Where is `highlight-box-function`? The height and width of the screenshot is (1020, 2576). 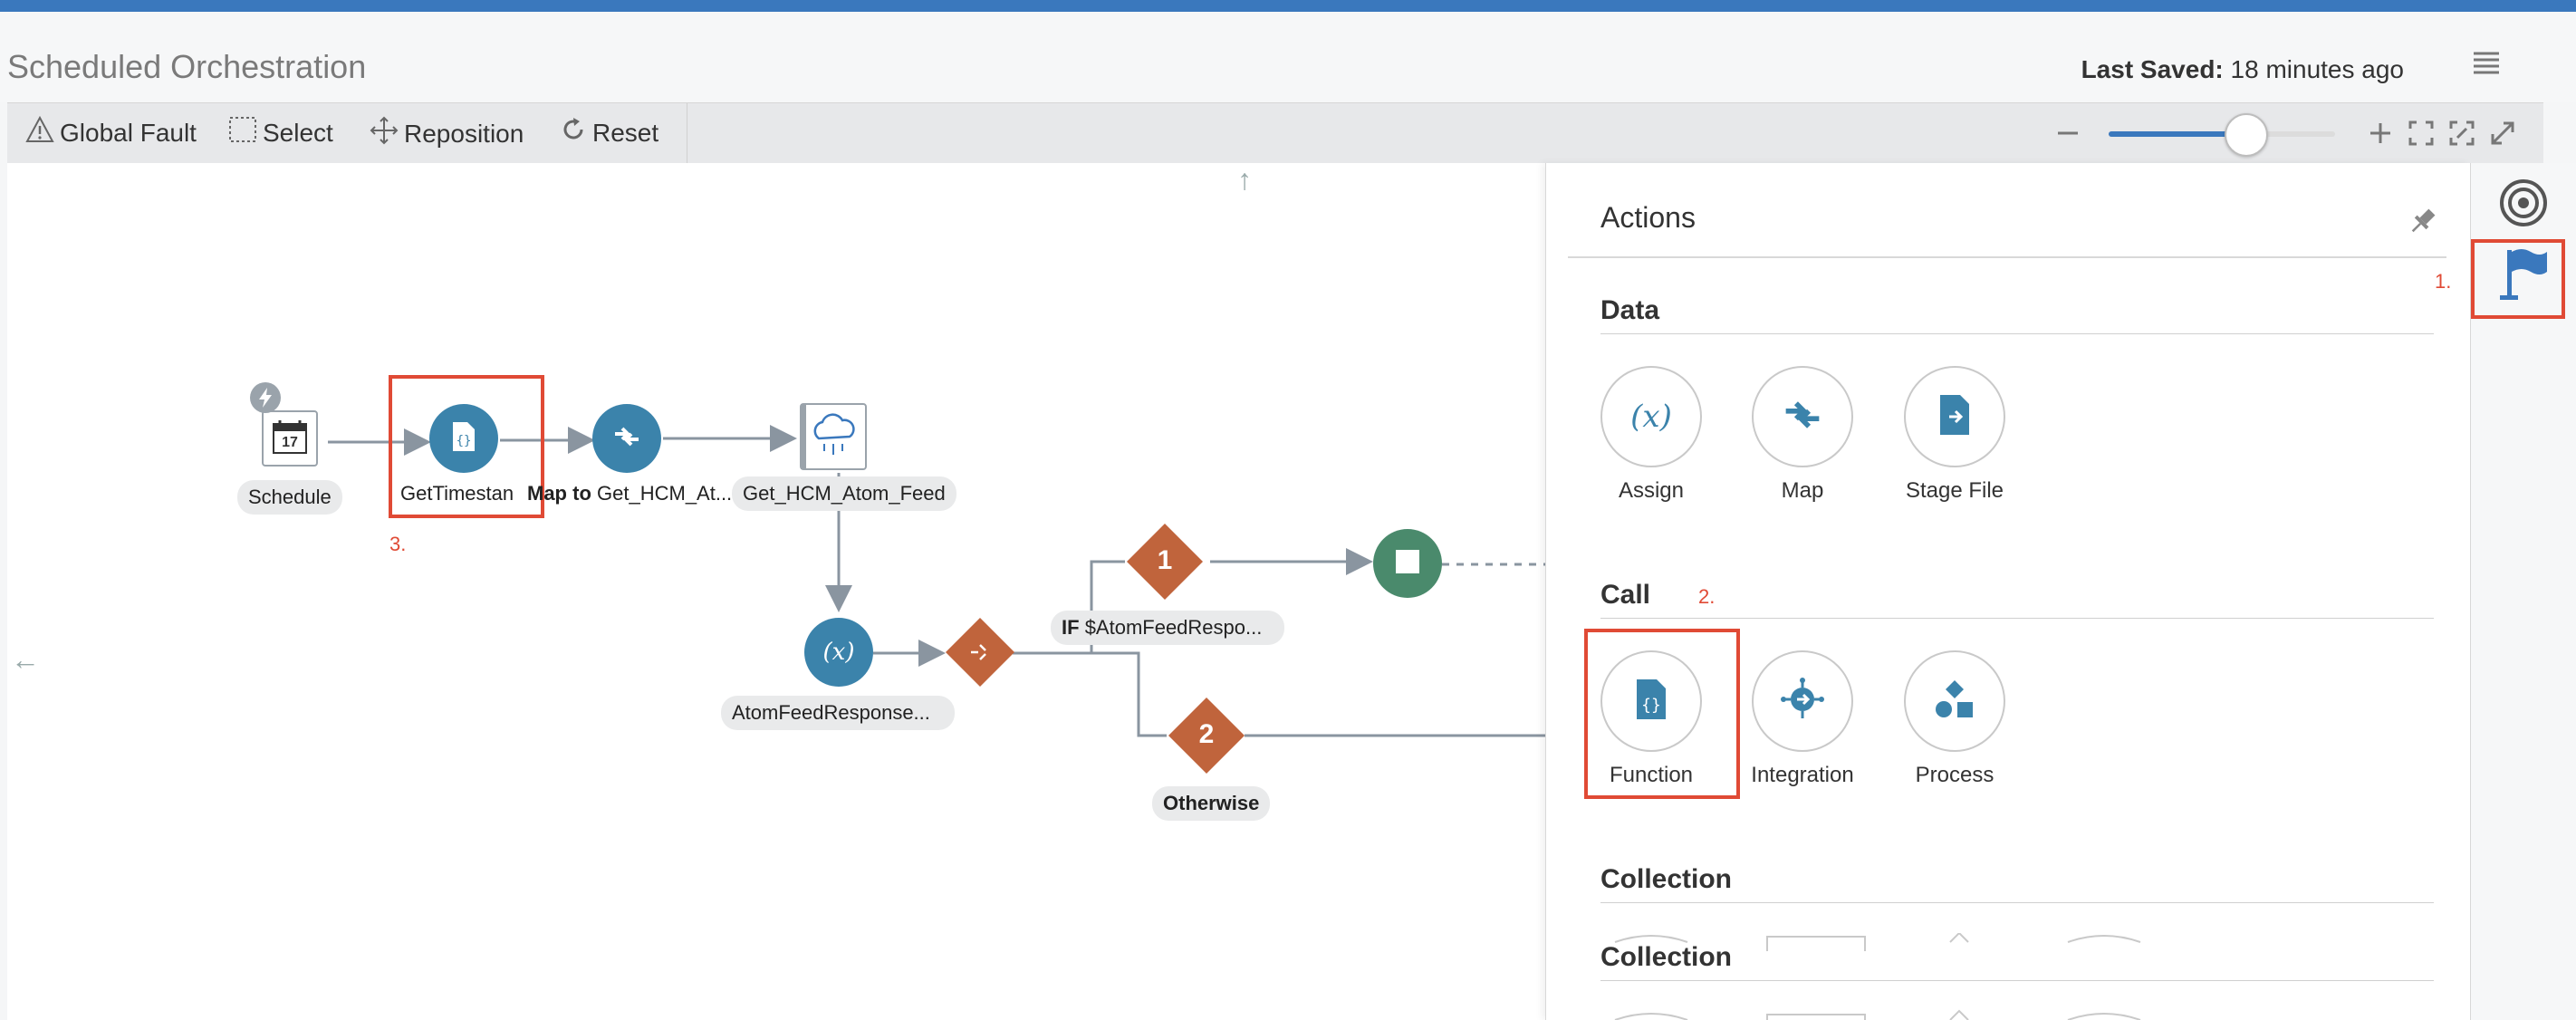 highlight-box-function is located at coordinates (1662, 714).